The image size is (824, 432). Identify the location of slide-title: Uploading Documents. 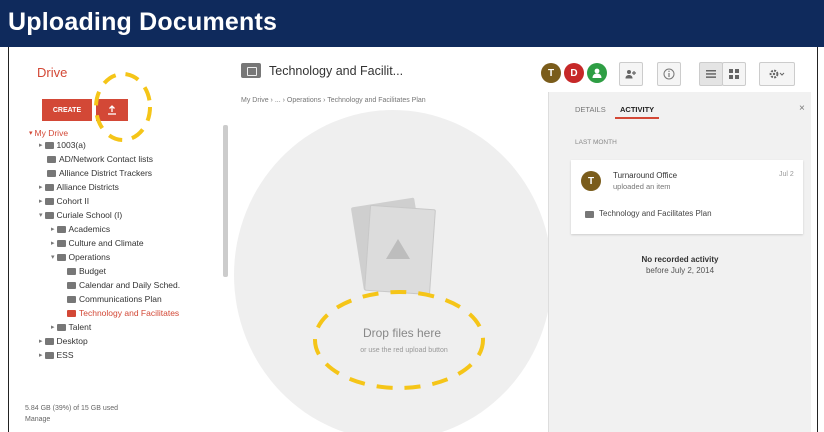
(143, 22).